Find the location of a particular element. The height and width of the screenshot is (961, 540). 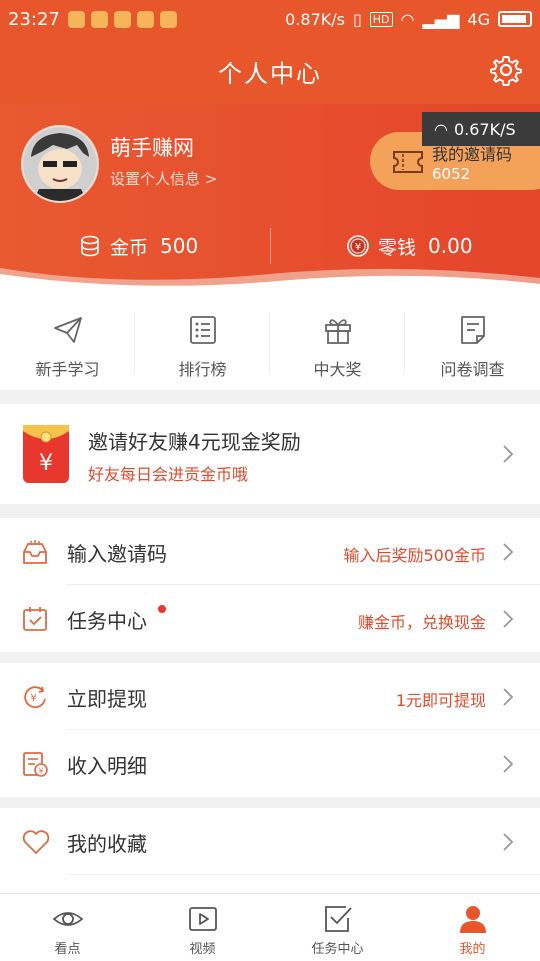

hero-wave is located at coordinates (270, 281).